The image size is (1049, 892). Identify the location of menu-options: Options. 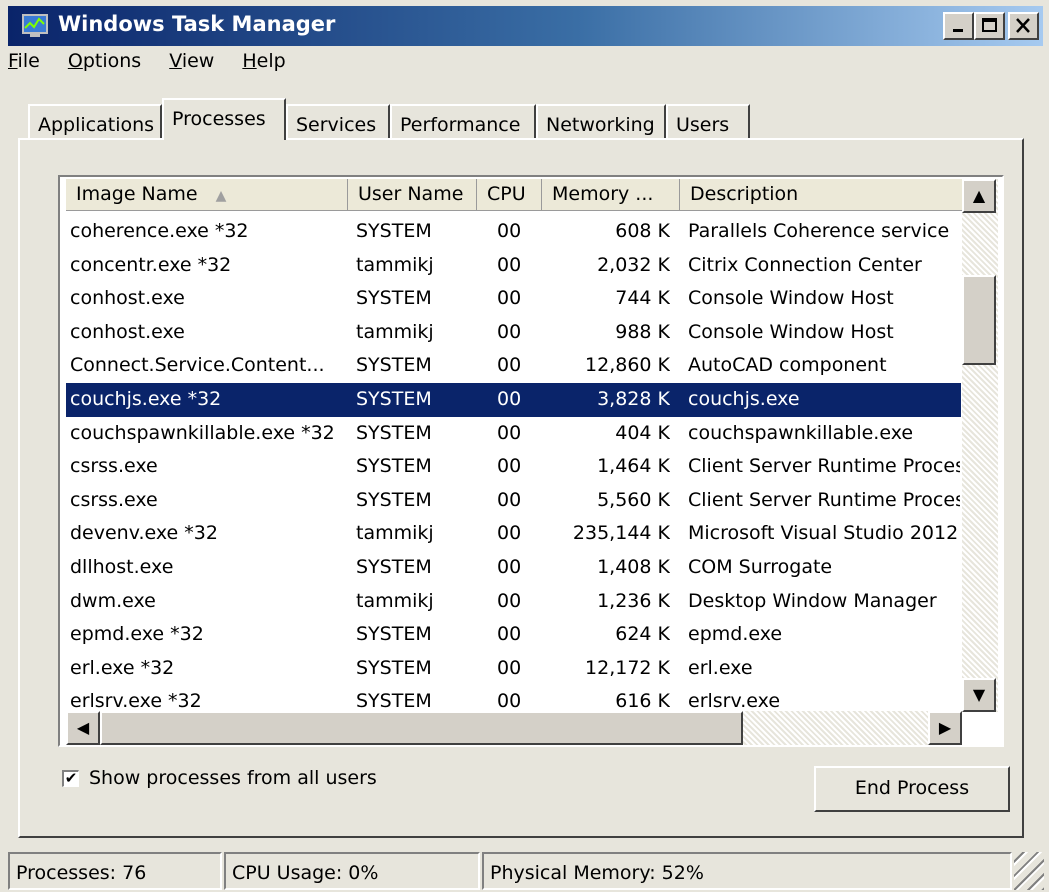
(104, 61).